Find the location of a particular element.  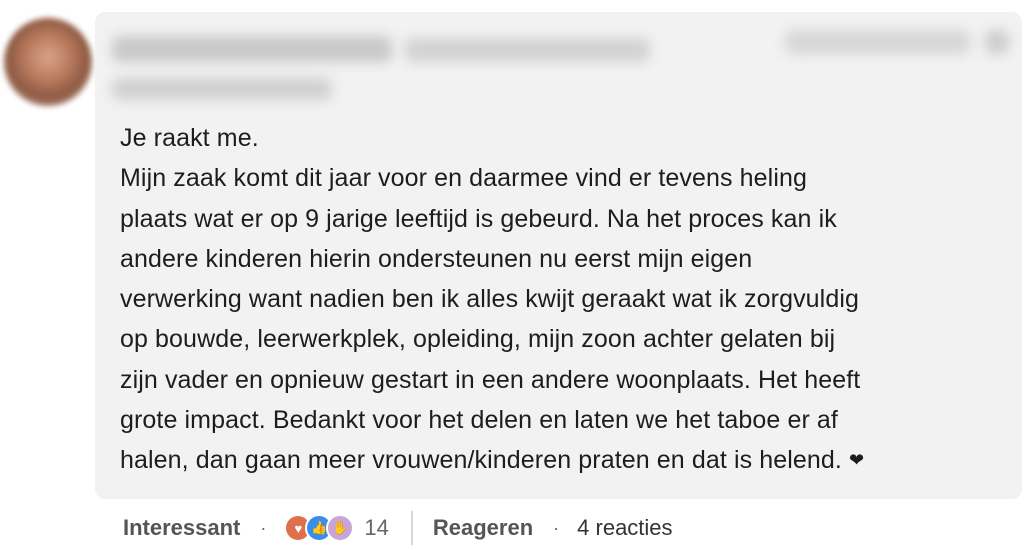

avatar is located at coordinates (48, 62).